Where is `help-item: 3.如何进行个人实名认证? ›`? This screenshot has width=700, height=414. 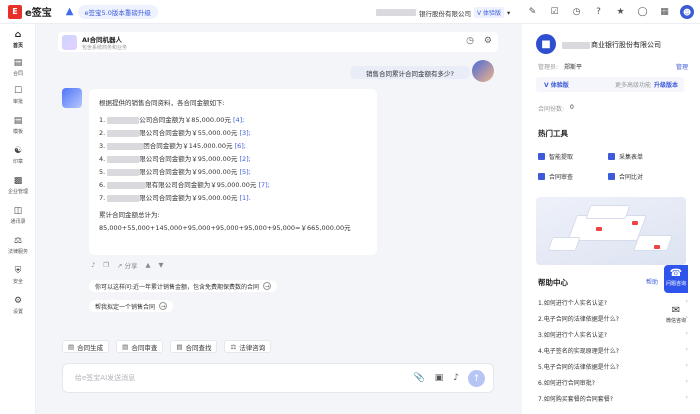 help-item: 3.如何进行个人实名认证? › is located at coordinates (613, 334).